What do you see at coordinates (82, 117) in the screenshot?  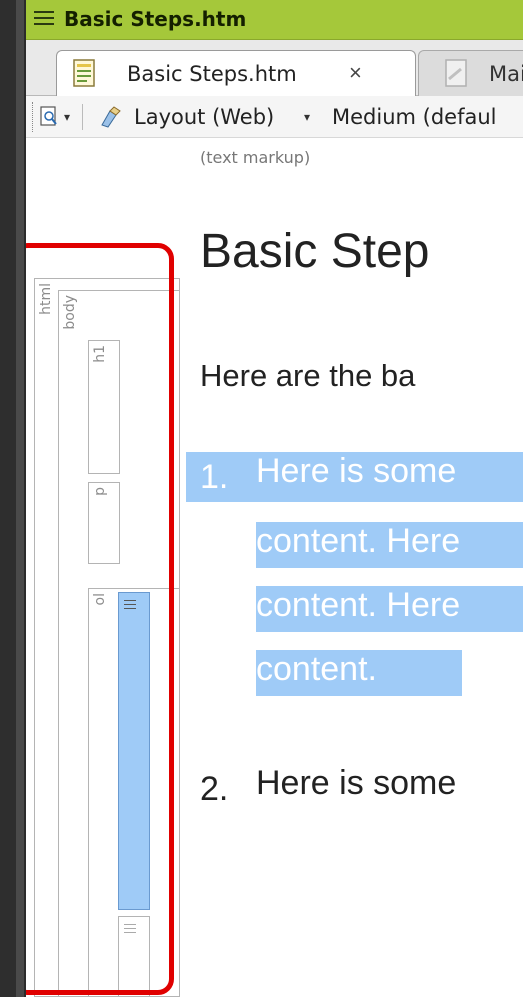 I see `toolbar-separator` at bounding box center [82, 117].